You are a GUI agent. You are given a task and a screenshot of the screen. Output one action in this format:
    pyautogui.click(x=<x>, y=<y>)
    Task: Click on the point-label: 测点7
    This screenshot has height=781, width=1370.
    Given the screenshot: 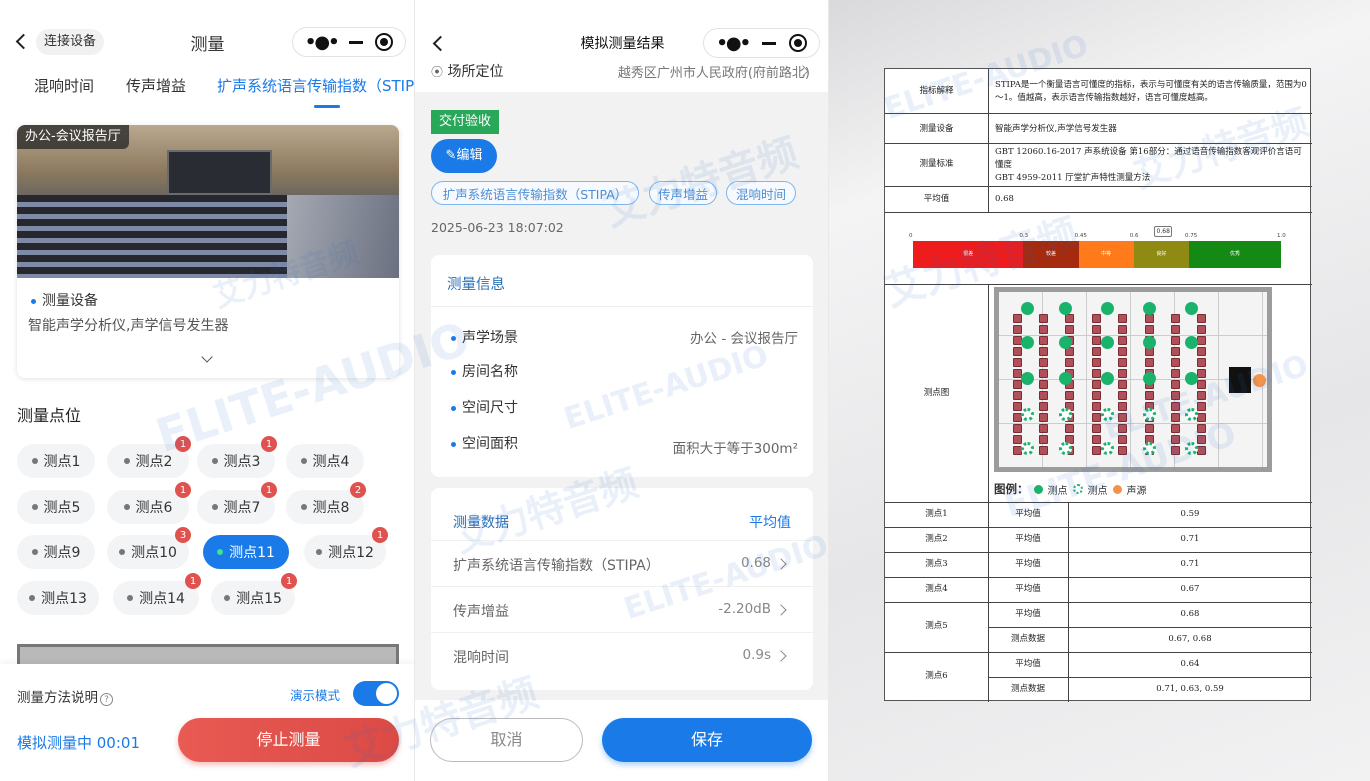 What is the action you would take?
    pyautogui.click(x=242, y=508)
    